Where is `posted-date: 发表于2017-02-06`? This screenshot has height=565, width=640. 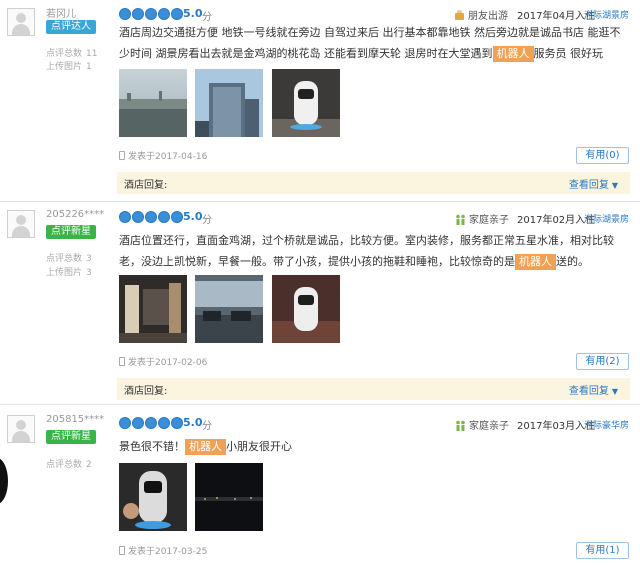
posted-date: 发表于2017-02-06 is located at coordinates (163, 361).